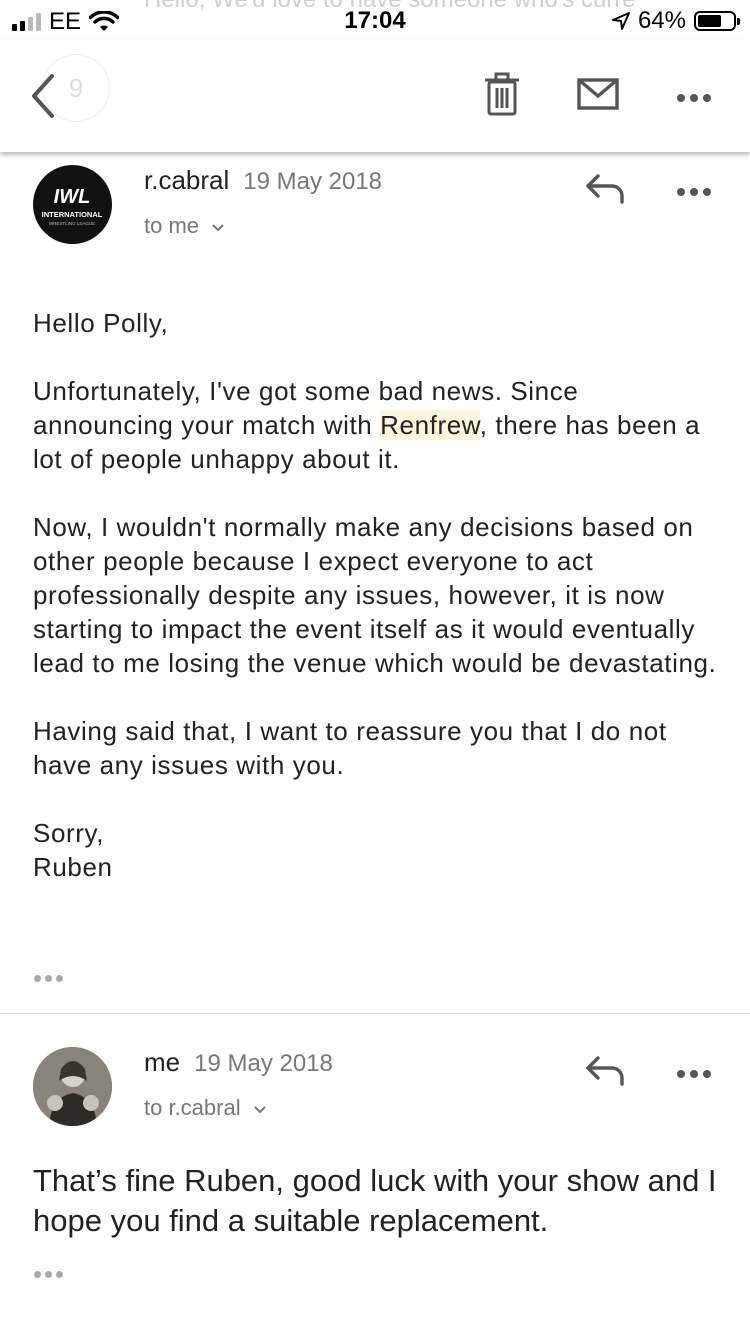  I want to click on battery-percent: 64%, so click(661, 20).